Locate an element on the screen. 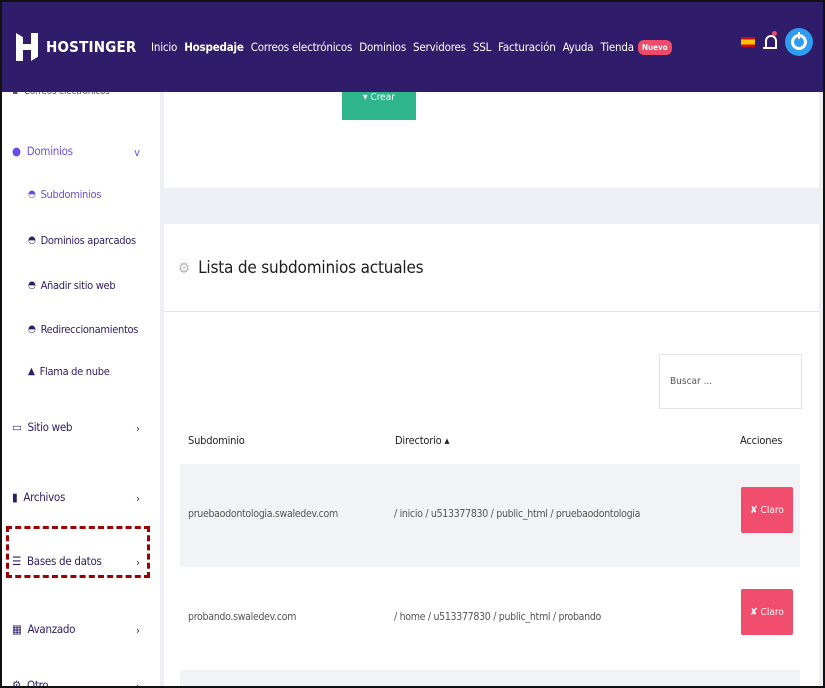 This screenshot has height=688, width=825. monitor-icon: ▭ is located at coordinates (17, 427).